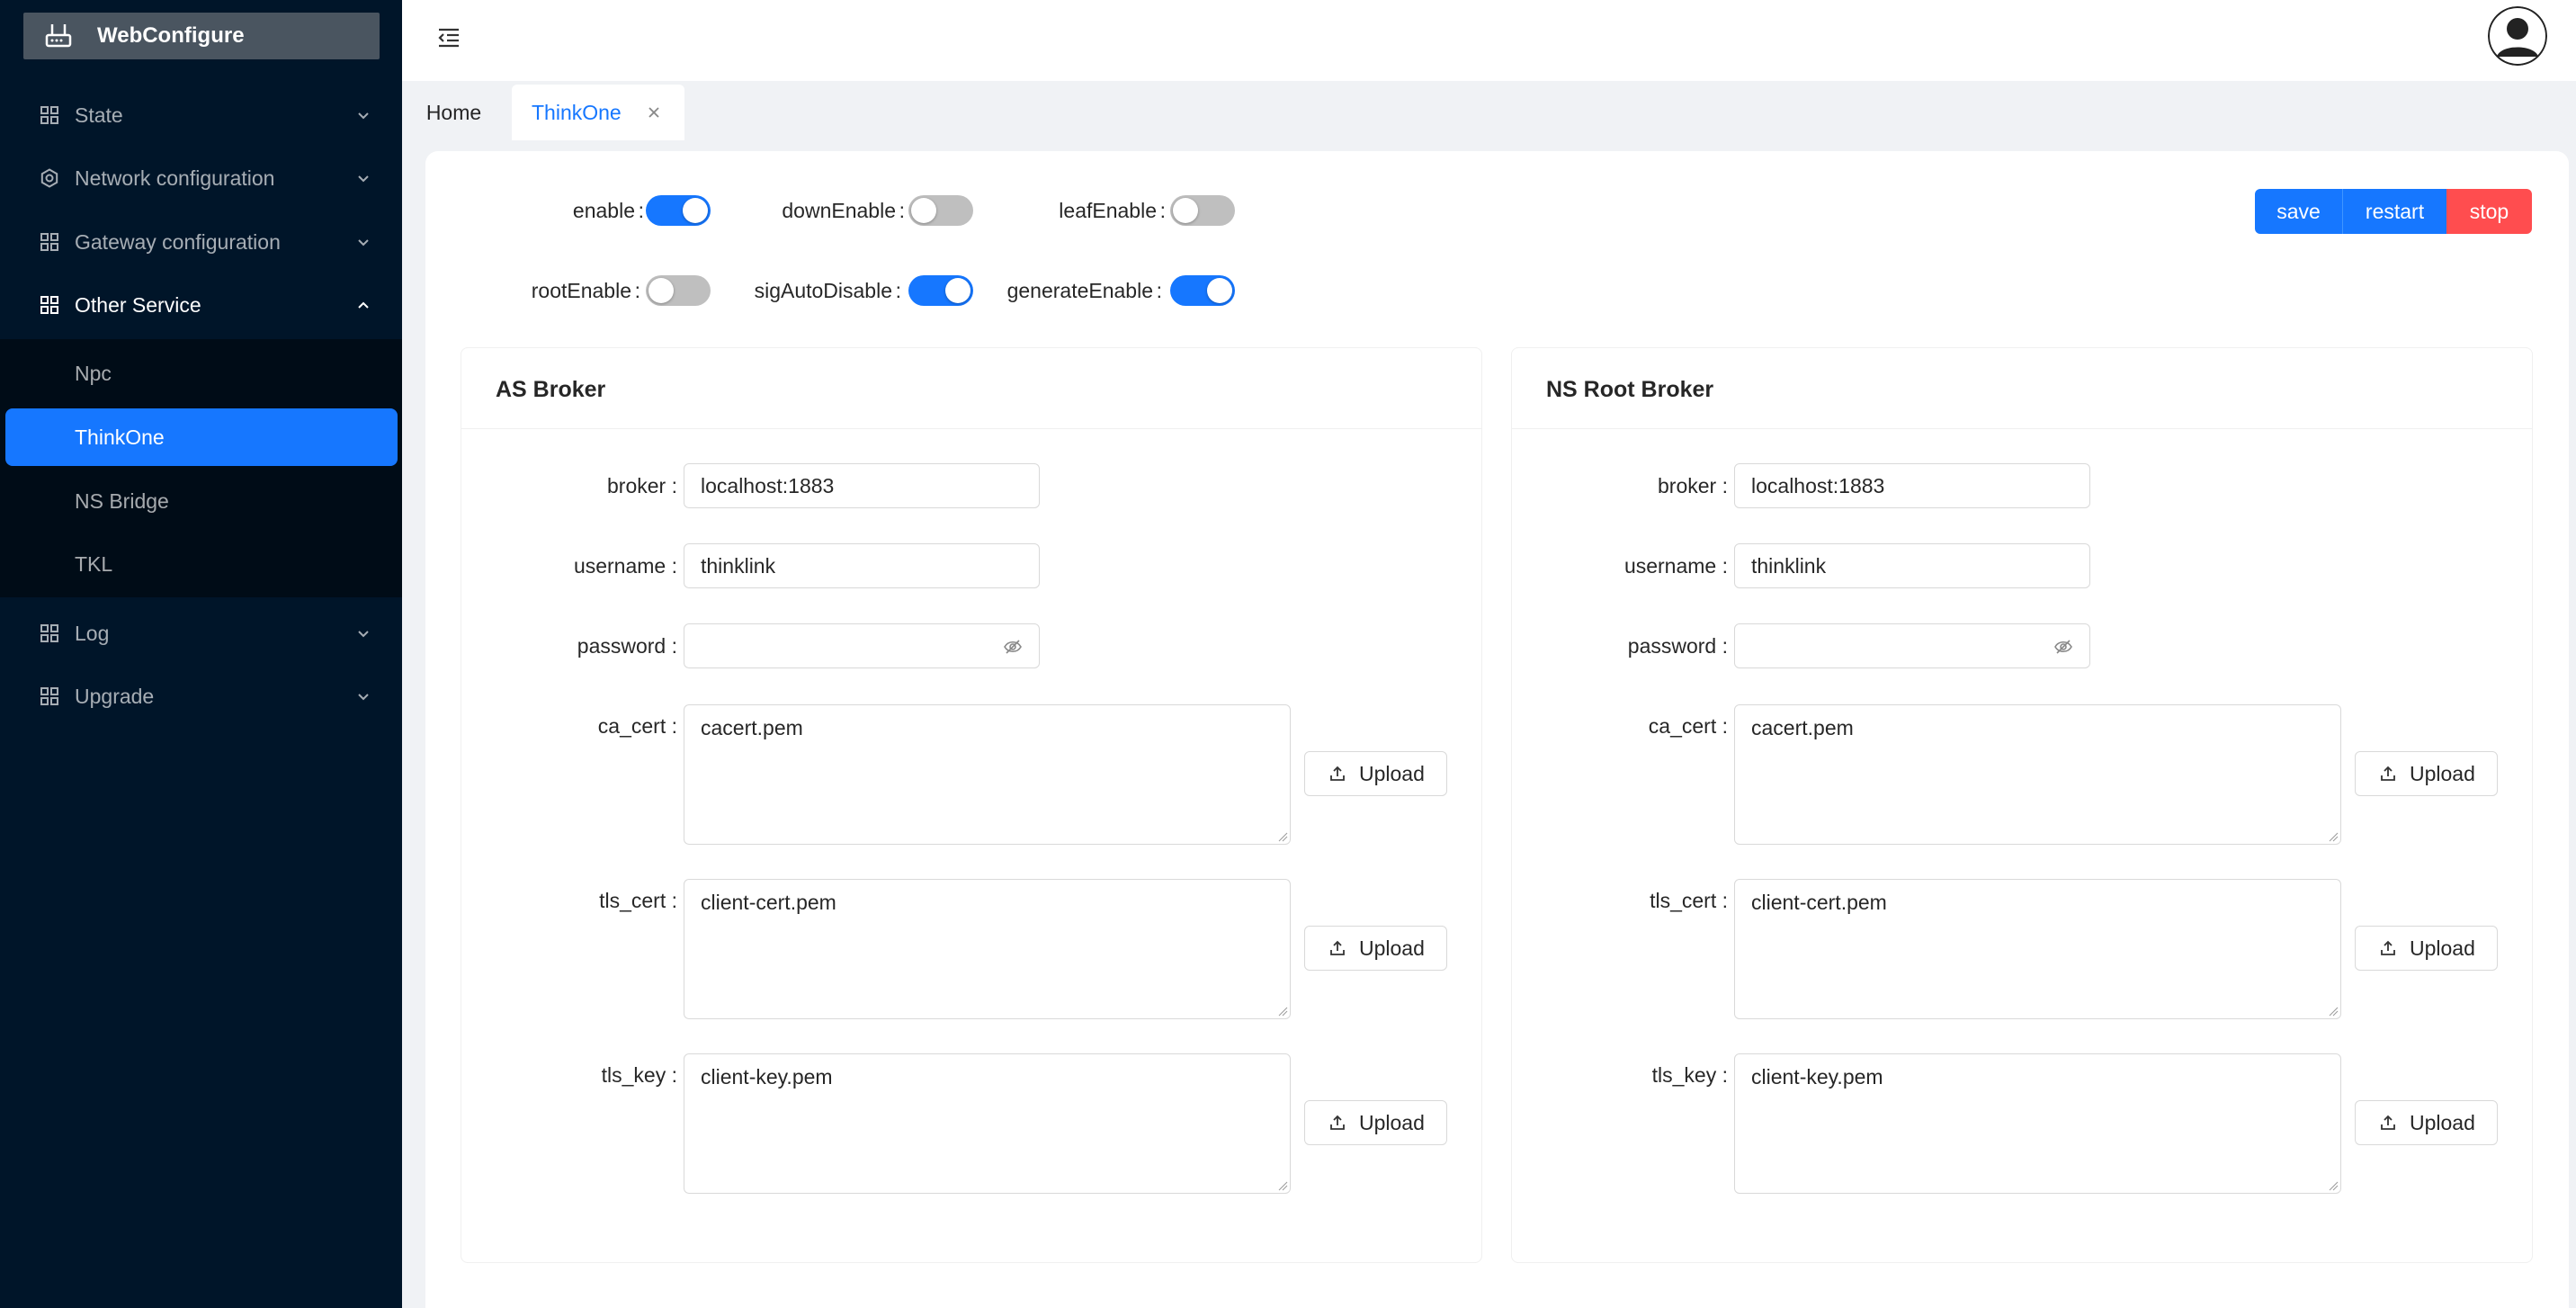  I want to click on app-logo: WebConfigure, so click(201, 36).